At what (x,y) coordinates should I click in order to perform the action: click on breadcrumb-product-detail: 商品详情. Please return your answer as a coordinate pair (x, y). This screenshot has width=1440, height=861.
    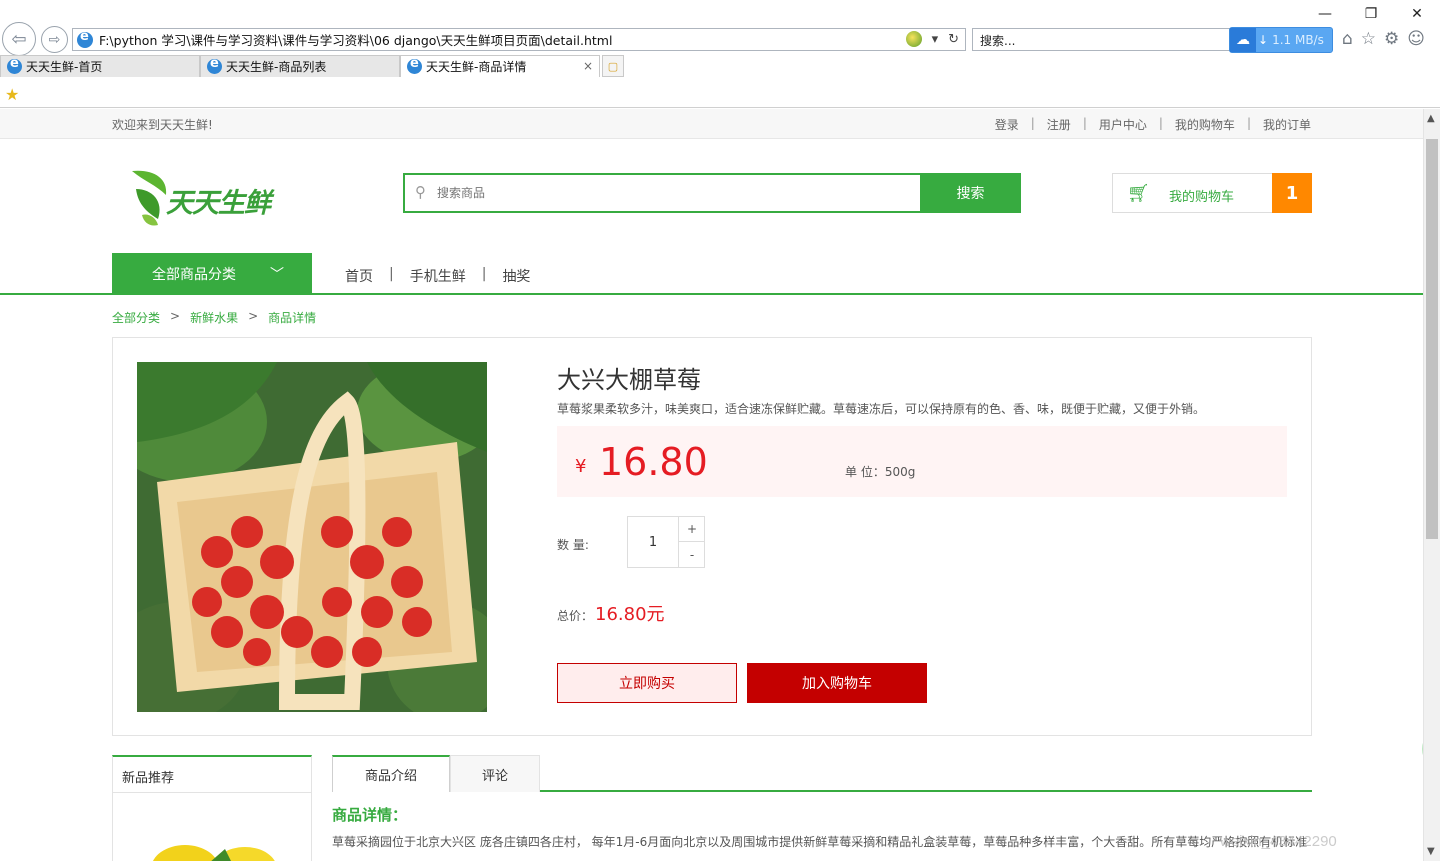
    Looking at the image, I should click on (292, 317).